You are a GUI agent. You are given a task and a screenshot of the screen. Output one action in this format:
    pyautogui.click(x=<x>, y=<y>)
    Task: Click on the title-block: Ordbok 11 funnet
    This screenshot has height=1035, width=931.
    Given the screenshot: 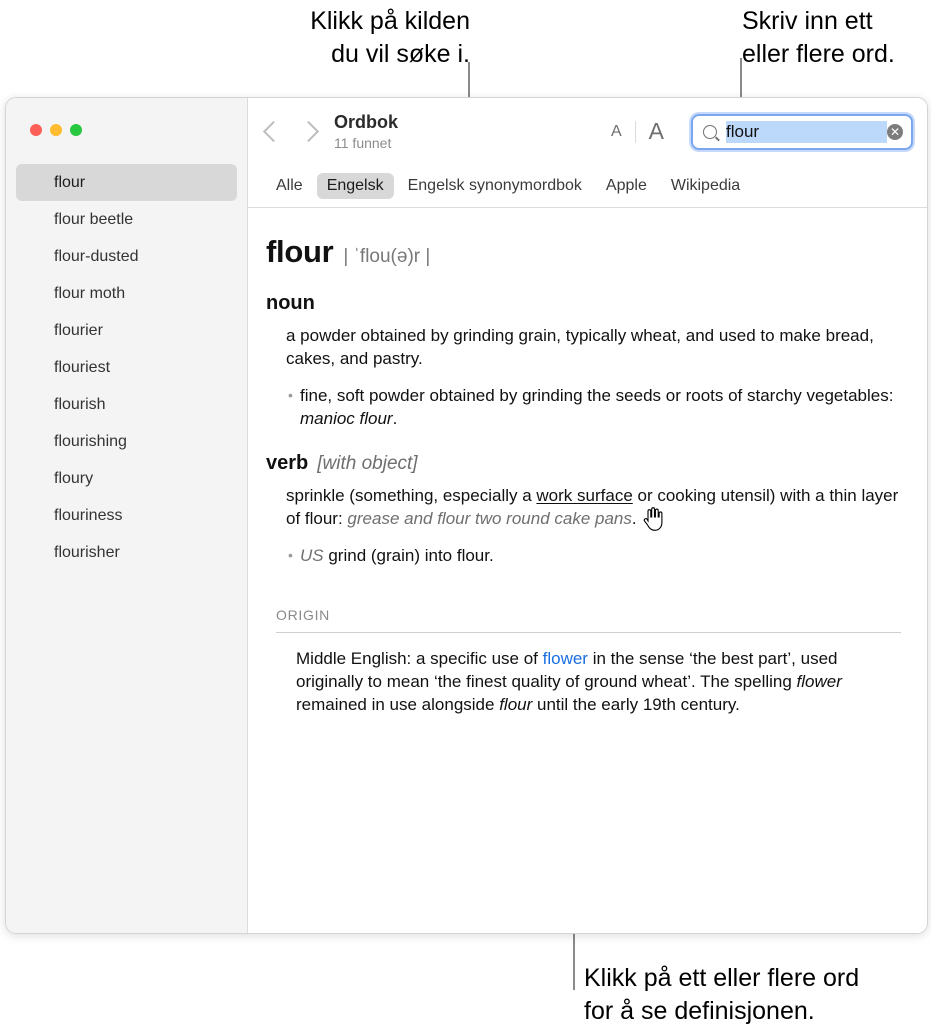 What is the action you would take?
    pyautogui.click(x=366, y=131)
    